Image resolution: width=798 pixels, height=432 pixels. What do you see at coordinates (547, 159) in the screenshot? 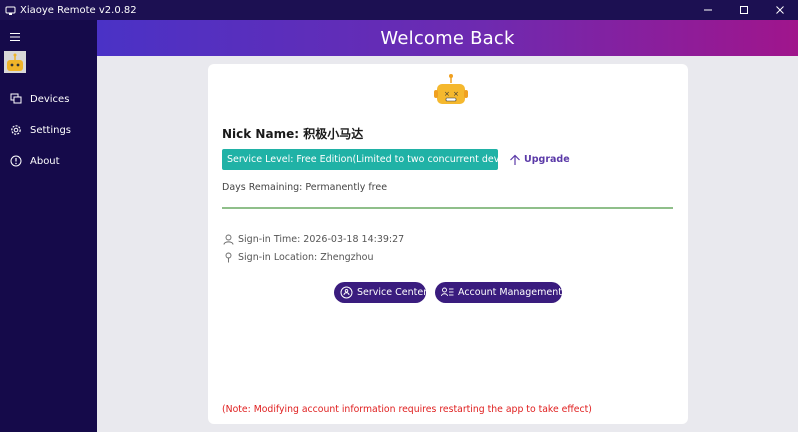
I see `upgrade-label: Upgrade` at bounding box center [547, 159].